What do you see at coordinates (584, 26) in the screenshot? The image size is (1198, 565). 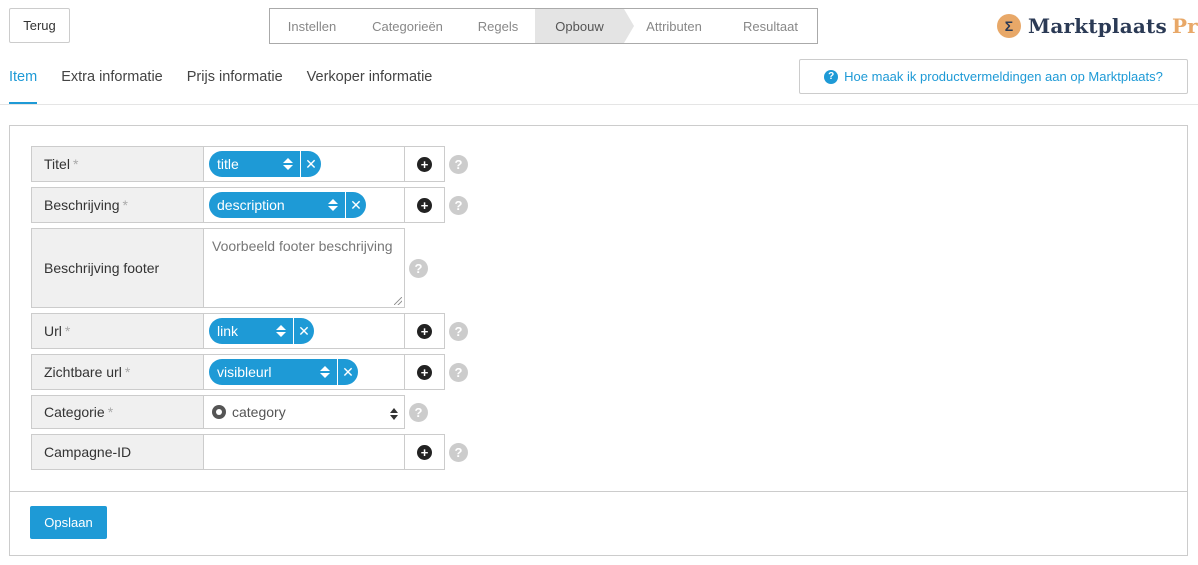 I see `step-opbouw: Opbouw` at bounding box center [584, 26].